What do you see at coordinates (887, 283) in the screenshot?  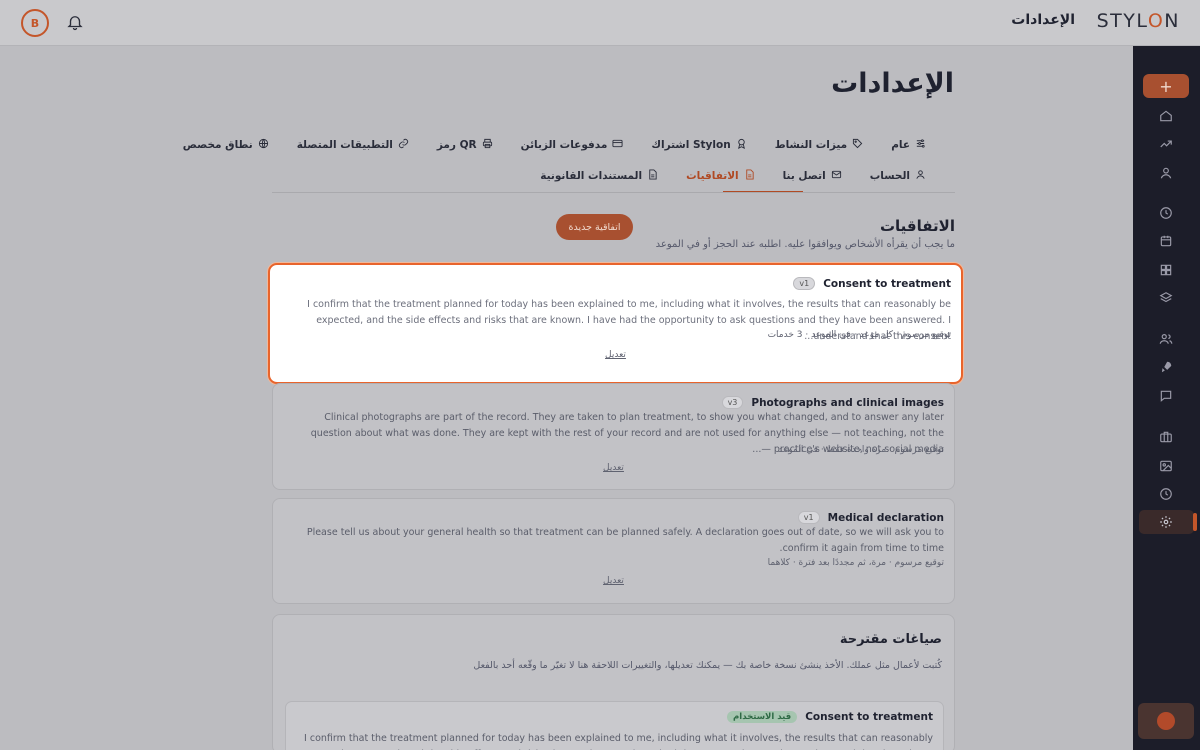 I see `card-title: Consent to treatment` at bounding box center [887, 283].